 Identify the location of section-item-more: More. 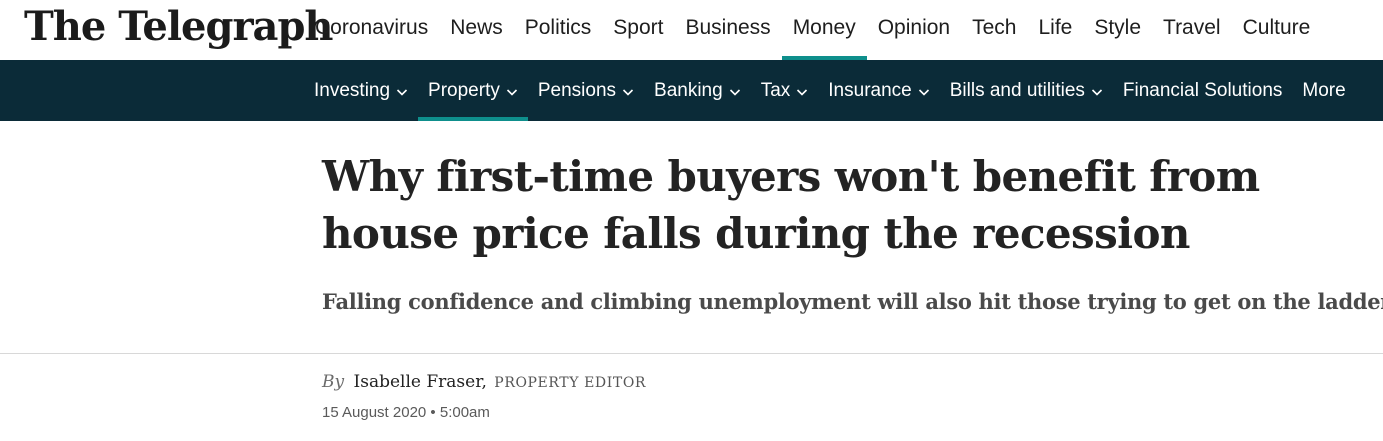
(1323, 90).